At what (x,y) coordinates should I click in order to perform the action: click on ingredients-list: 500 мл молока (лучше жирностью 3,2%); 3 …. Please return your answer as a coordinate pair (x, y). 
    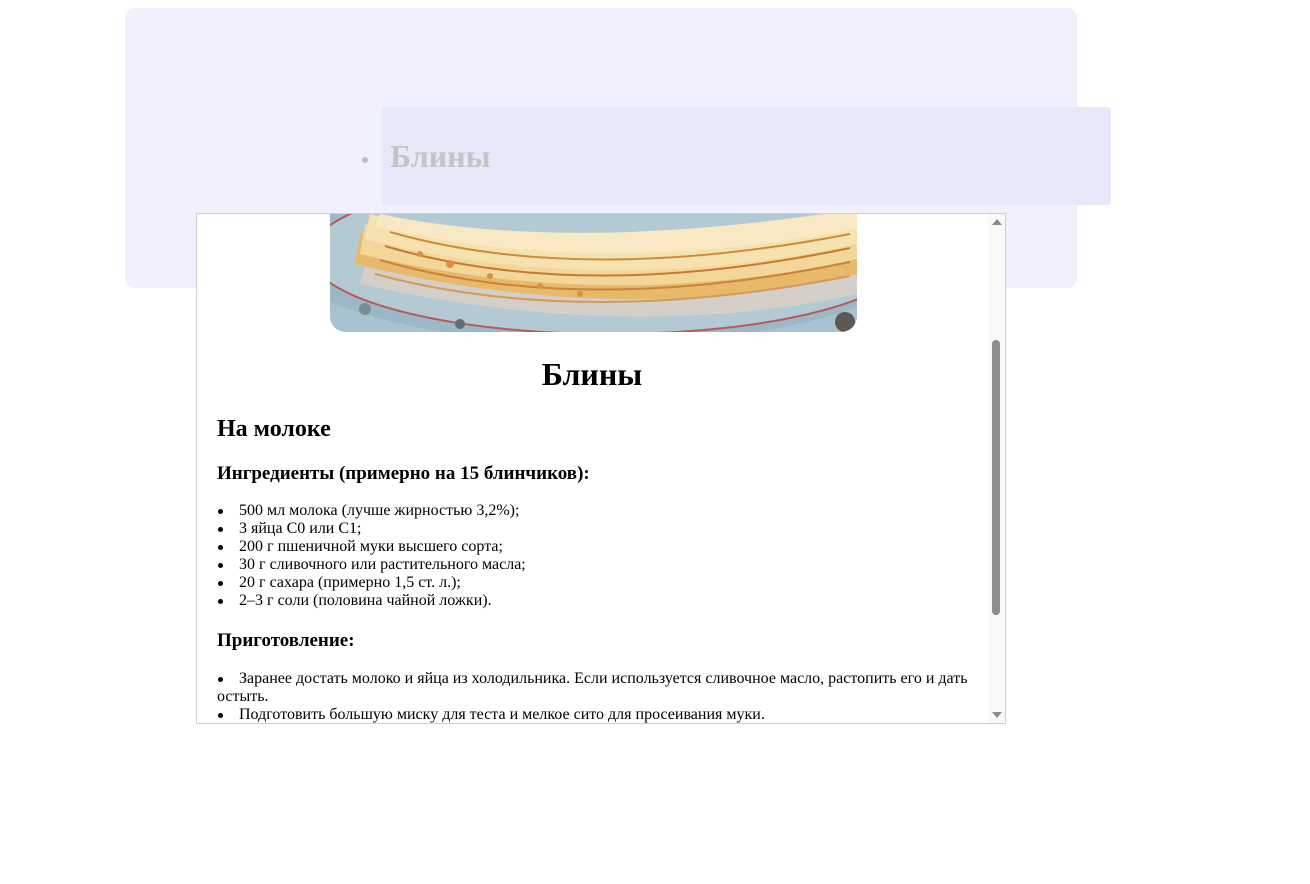
    Looking at the image, I should click on (597, 556).